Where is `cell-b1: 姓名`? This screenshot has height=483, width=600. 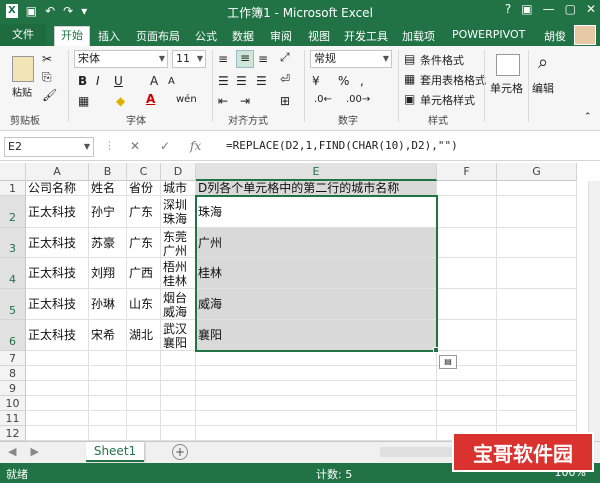 cell-b1: 姓名 is located at coordinates (108, 188).